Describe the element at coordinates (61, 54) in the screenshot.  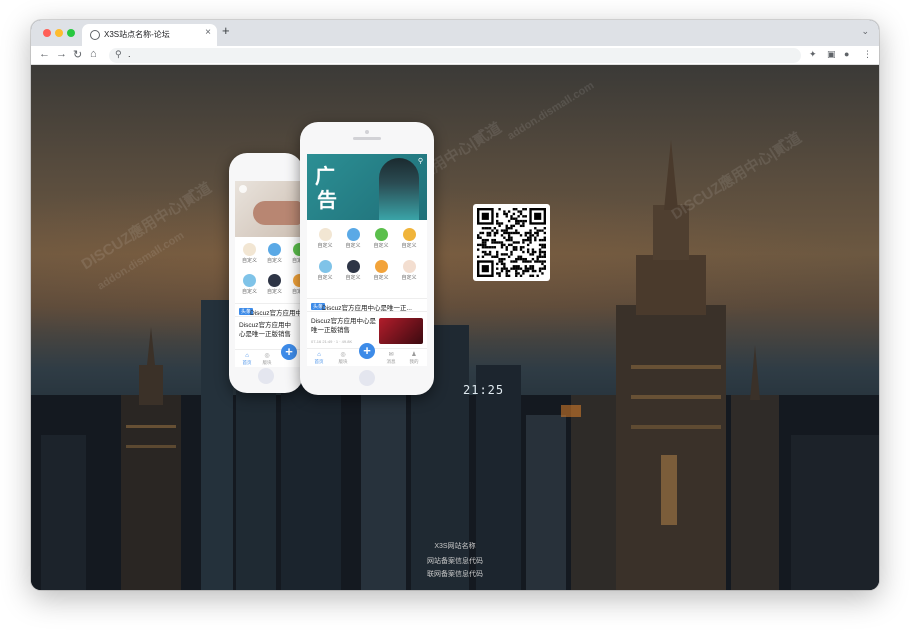
I see `forward-button: →` at that location.